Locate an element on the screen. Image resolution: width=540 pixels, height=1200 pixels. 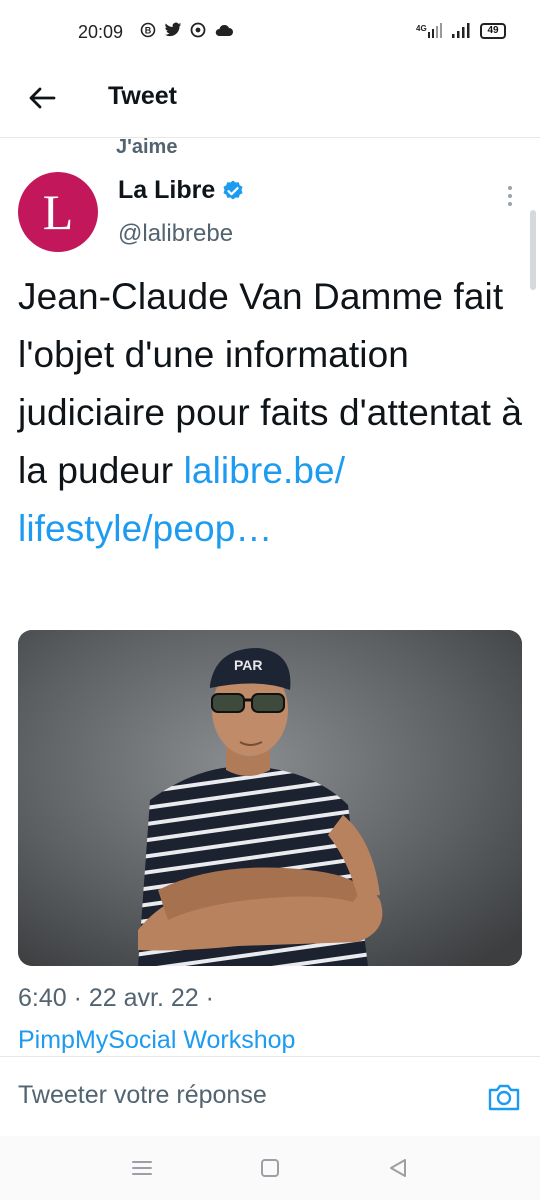
author-handle: @lalibrebe is located at coordinates (175, 234).